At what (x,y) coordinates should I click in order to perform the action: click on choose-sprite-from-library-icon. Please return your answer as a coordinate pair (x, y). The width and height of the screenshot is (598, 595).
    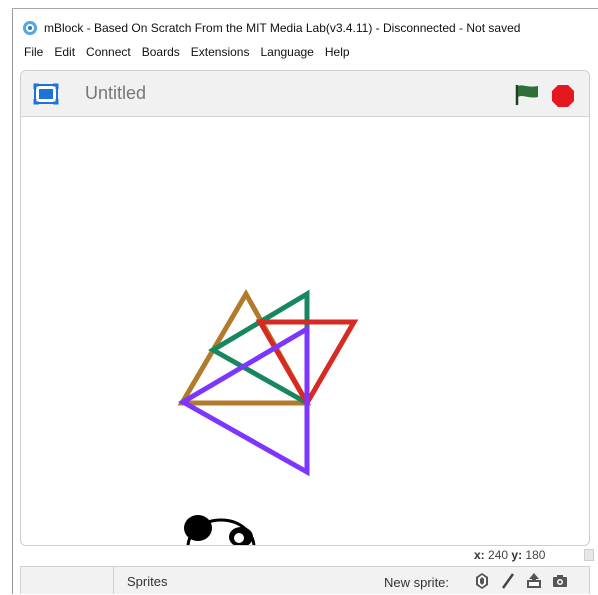
    Looking at the image, I should click on (482, 581).